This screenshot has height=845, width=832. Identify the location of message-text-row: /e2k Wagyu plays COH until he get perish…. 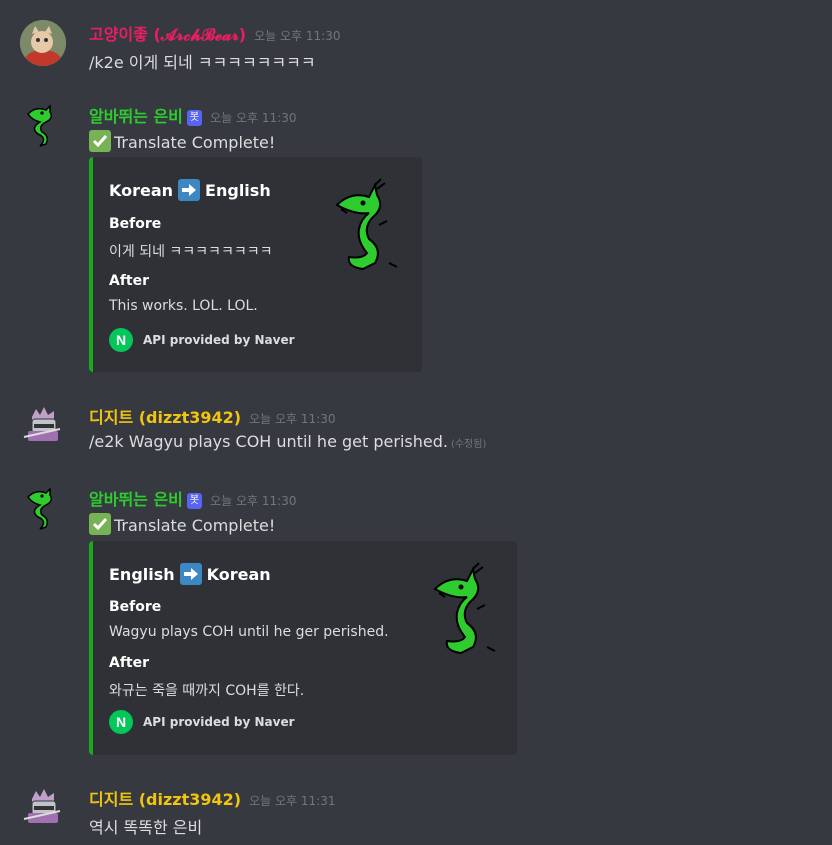
(287, 441).